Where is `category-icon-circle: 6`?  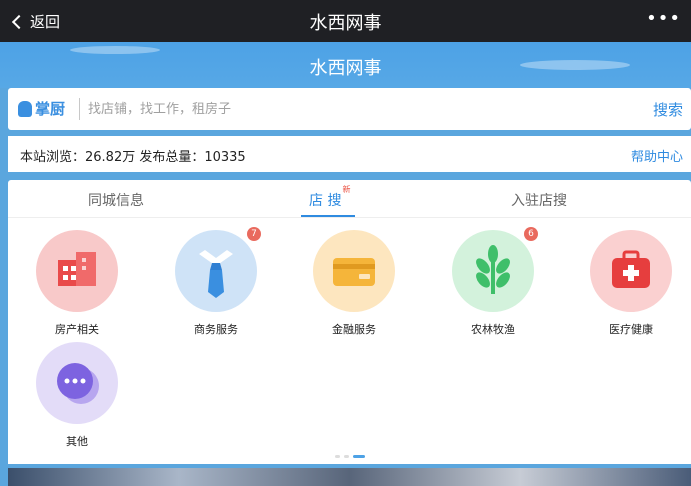 category-icon-circle: 6 is located at coordinates (495, 269).